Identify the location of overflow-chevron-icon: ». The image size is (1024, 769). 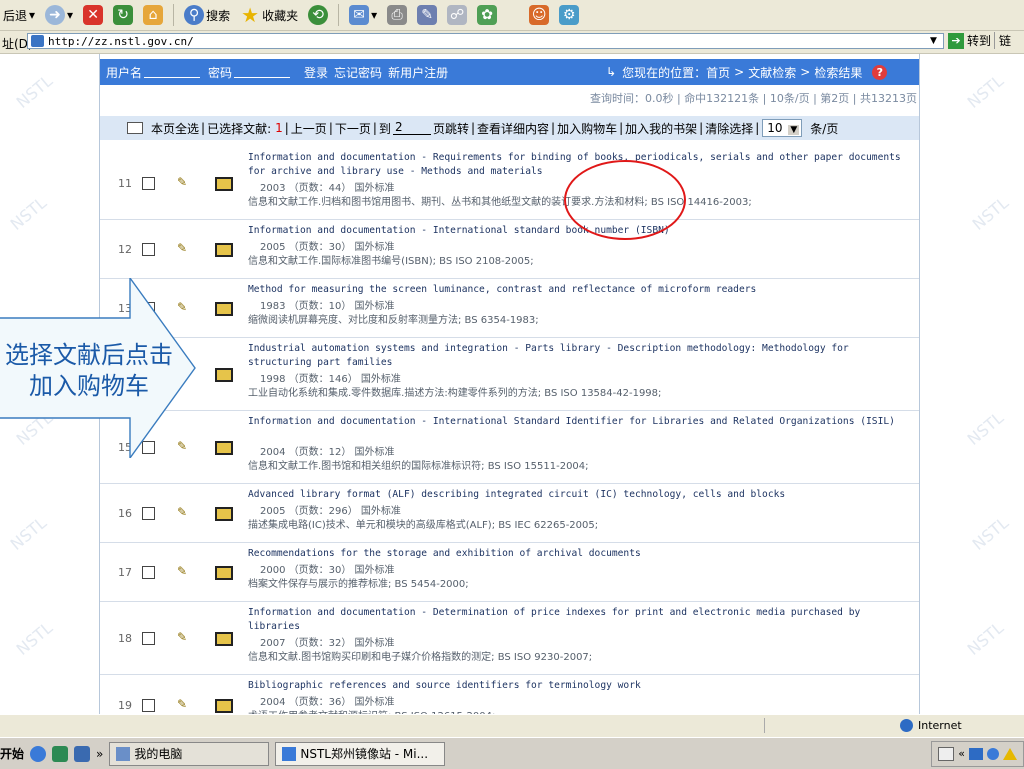
(99, 754).